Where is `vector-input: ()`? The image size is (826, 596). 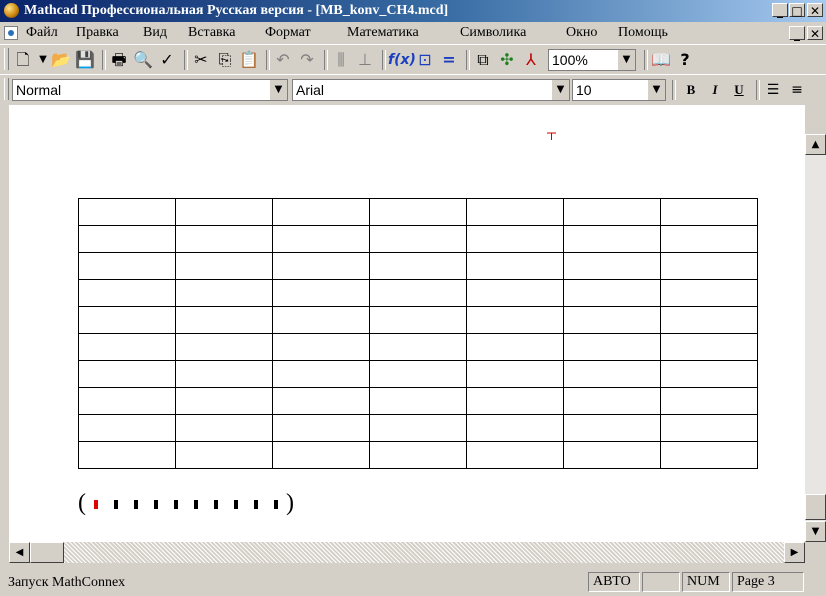
vector-input: () is located at coordinates (186, 503).